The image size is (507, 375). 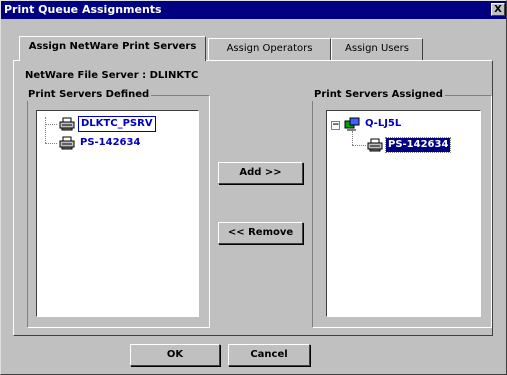 I want to click on tab-assign-netware-print-servers: Assign NetWare Print Servers, so click(x=112, y=48).